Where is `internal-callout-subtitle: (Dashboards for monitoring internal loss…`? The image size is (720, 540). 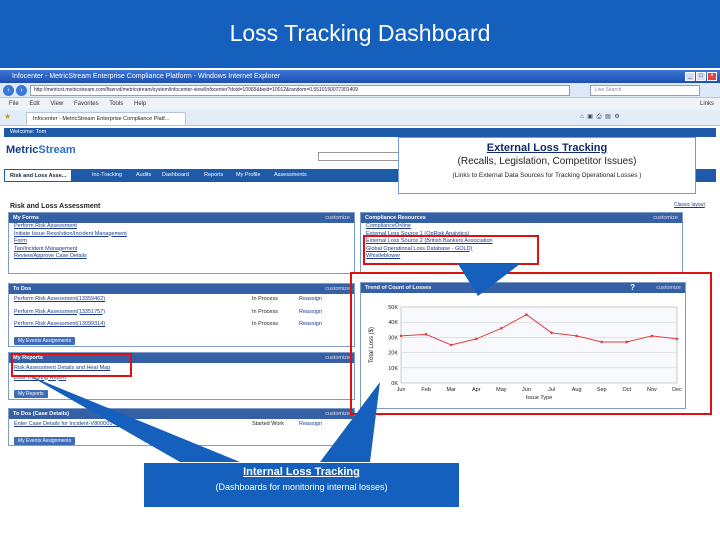
internal-callout-subtitle: (Dashboards for monitoring internal loss… is located at coordinates (301, 487).